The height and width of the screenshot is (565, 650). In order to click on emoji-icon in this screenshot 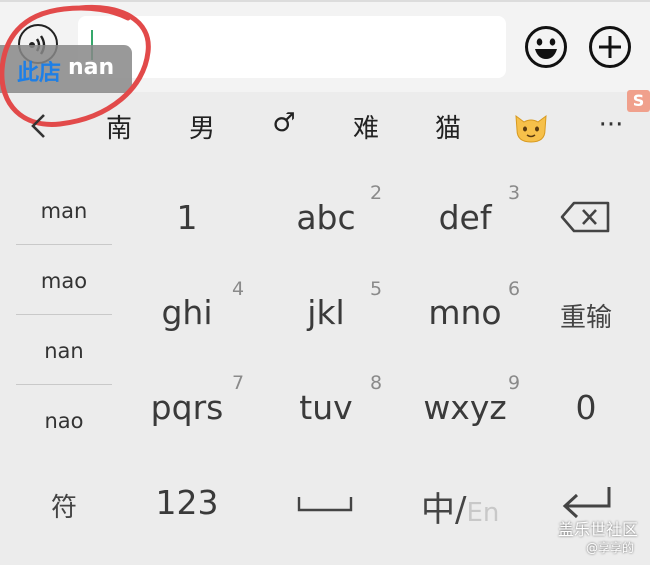, I will do `click(546, 47)`.